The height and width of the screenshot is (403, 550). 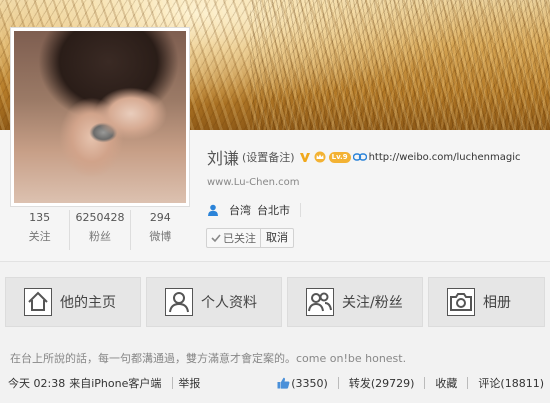 I want to click on stat-followers: 6250428 粉丝, so click(x=100, y=230).